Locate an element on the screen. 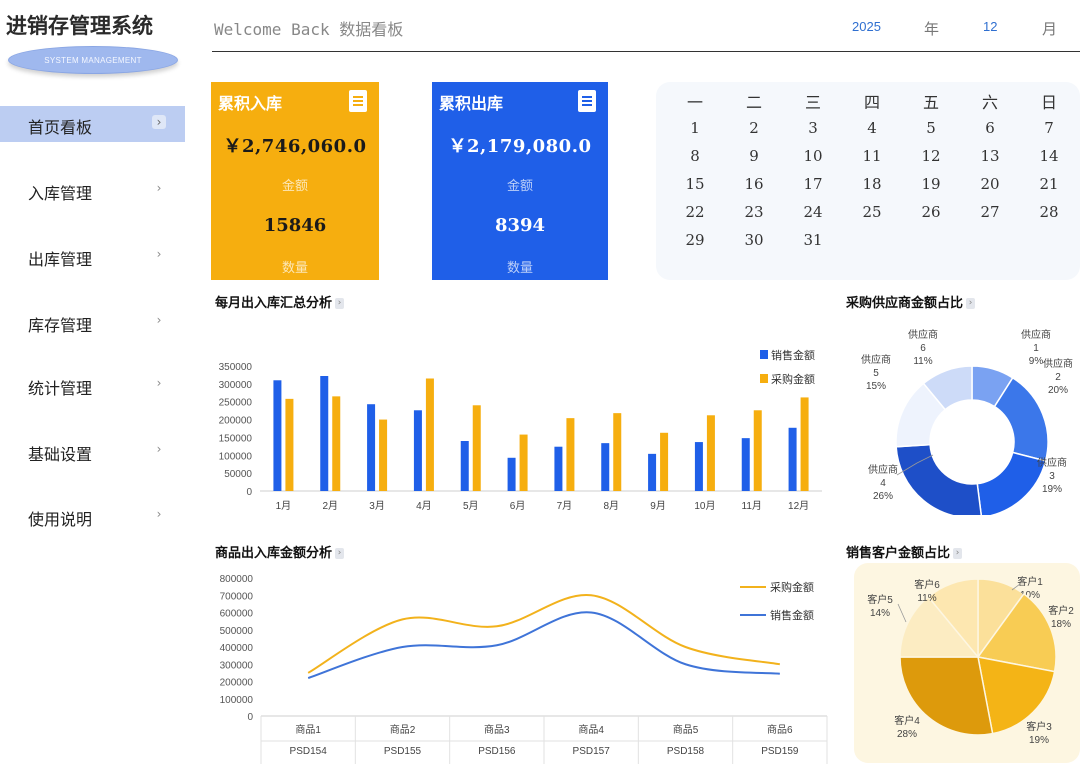  calendar-day: 22 is located at coordinates (695, 212).